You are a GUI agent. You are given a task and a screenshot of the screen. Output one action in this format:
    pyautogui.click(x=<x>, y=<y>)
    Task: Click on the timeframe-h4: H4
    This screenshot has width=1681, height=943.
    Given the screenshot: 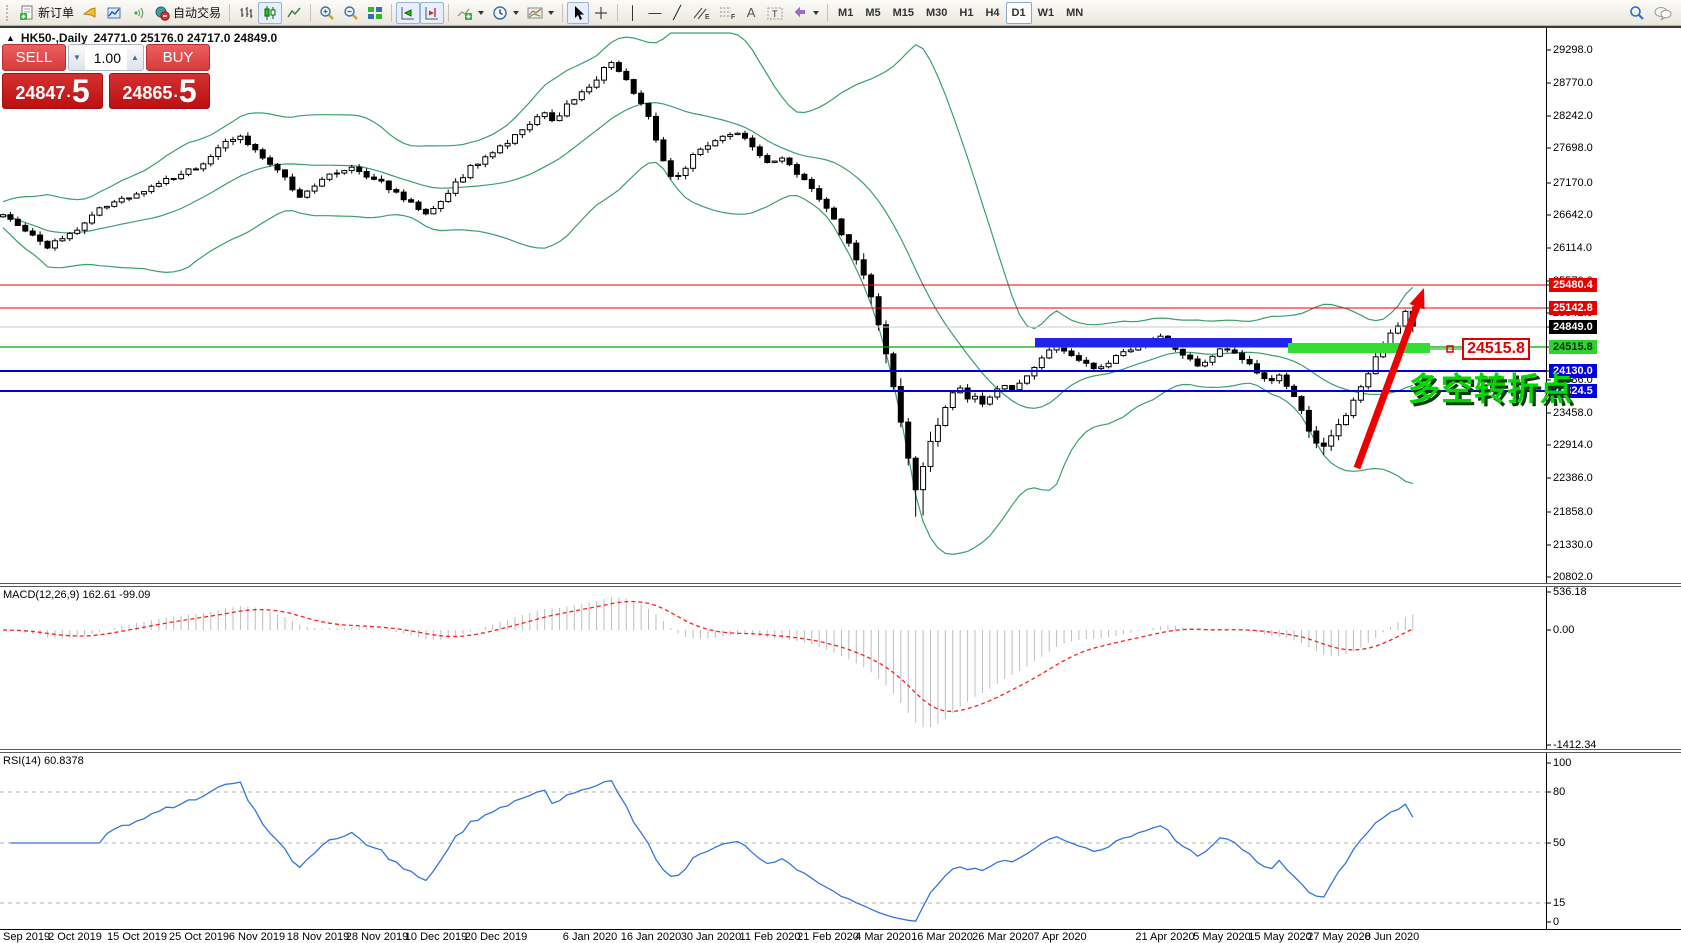 What is the action you would take?
    pyautogui.click(x=992, y=13)
    